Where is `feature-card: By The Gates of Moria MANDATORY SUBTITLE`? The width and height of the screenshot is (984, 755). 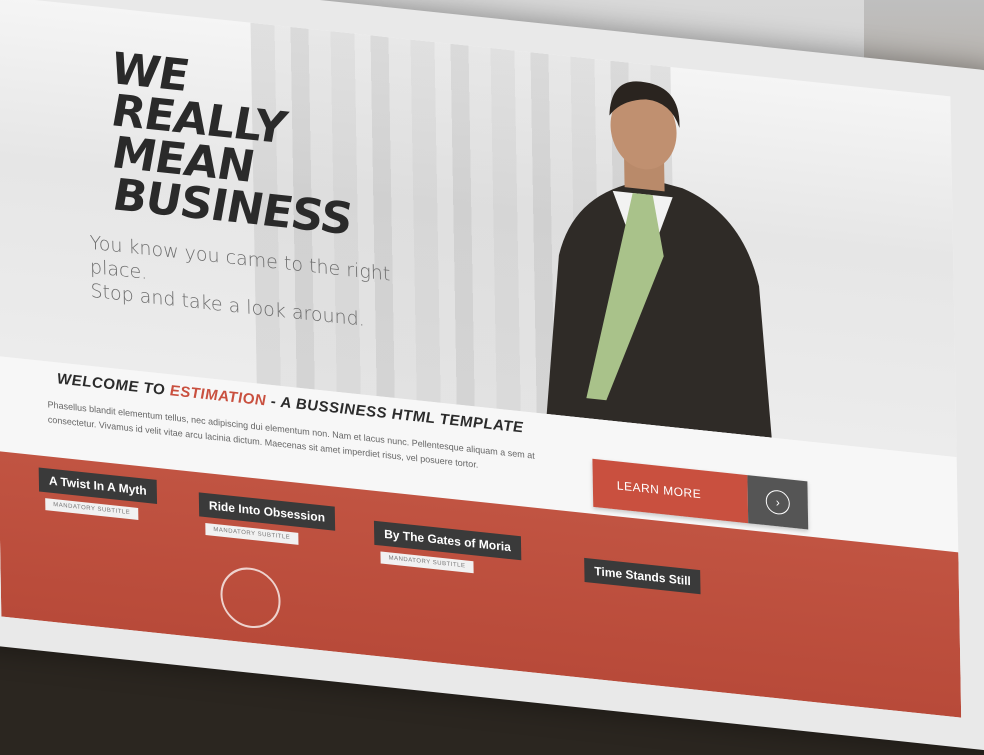 feature-card: By The Gates of Moria MANDATORY SUBTITLE is located at coordinates (447, 549).